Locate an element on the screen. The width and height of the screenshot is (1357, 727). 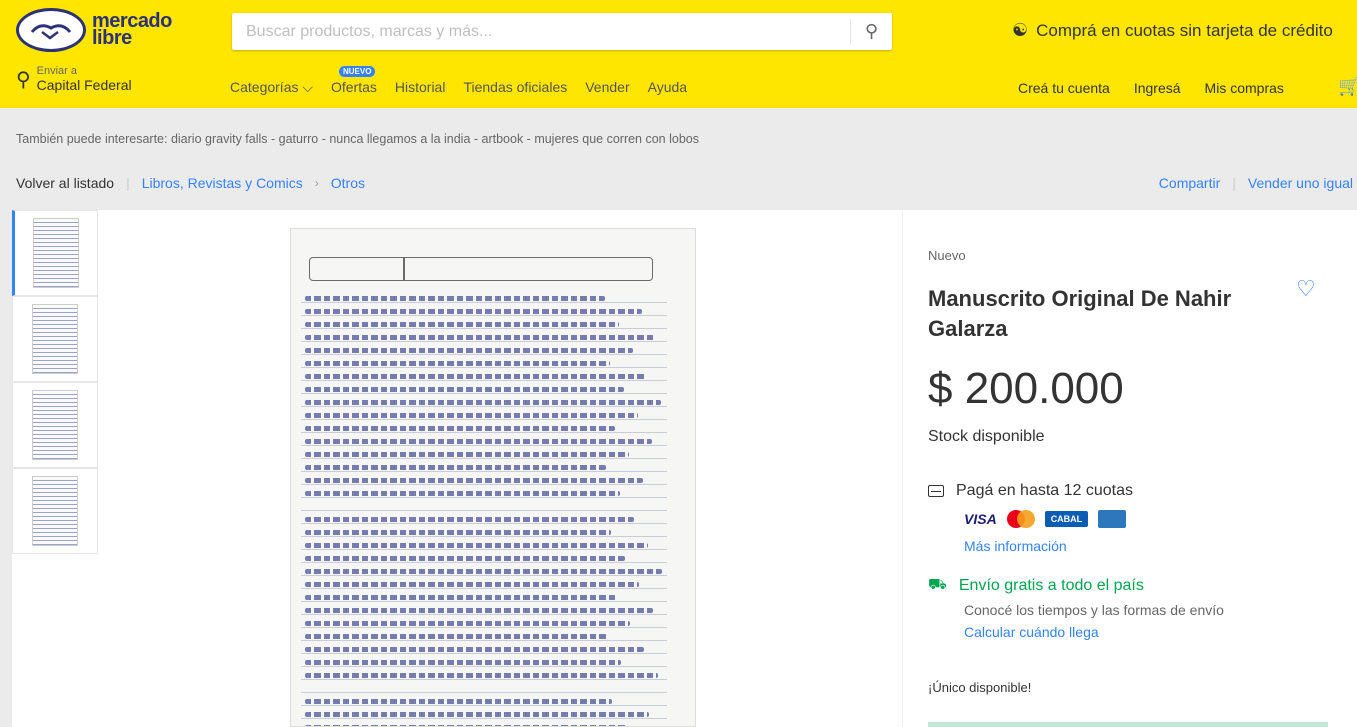
sell-same-link: Vender uno igual is located at coordinates (1300, 183).